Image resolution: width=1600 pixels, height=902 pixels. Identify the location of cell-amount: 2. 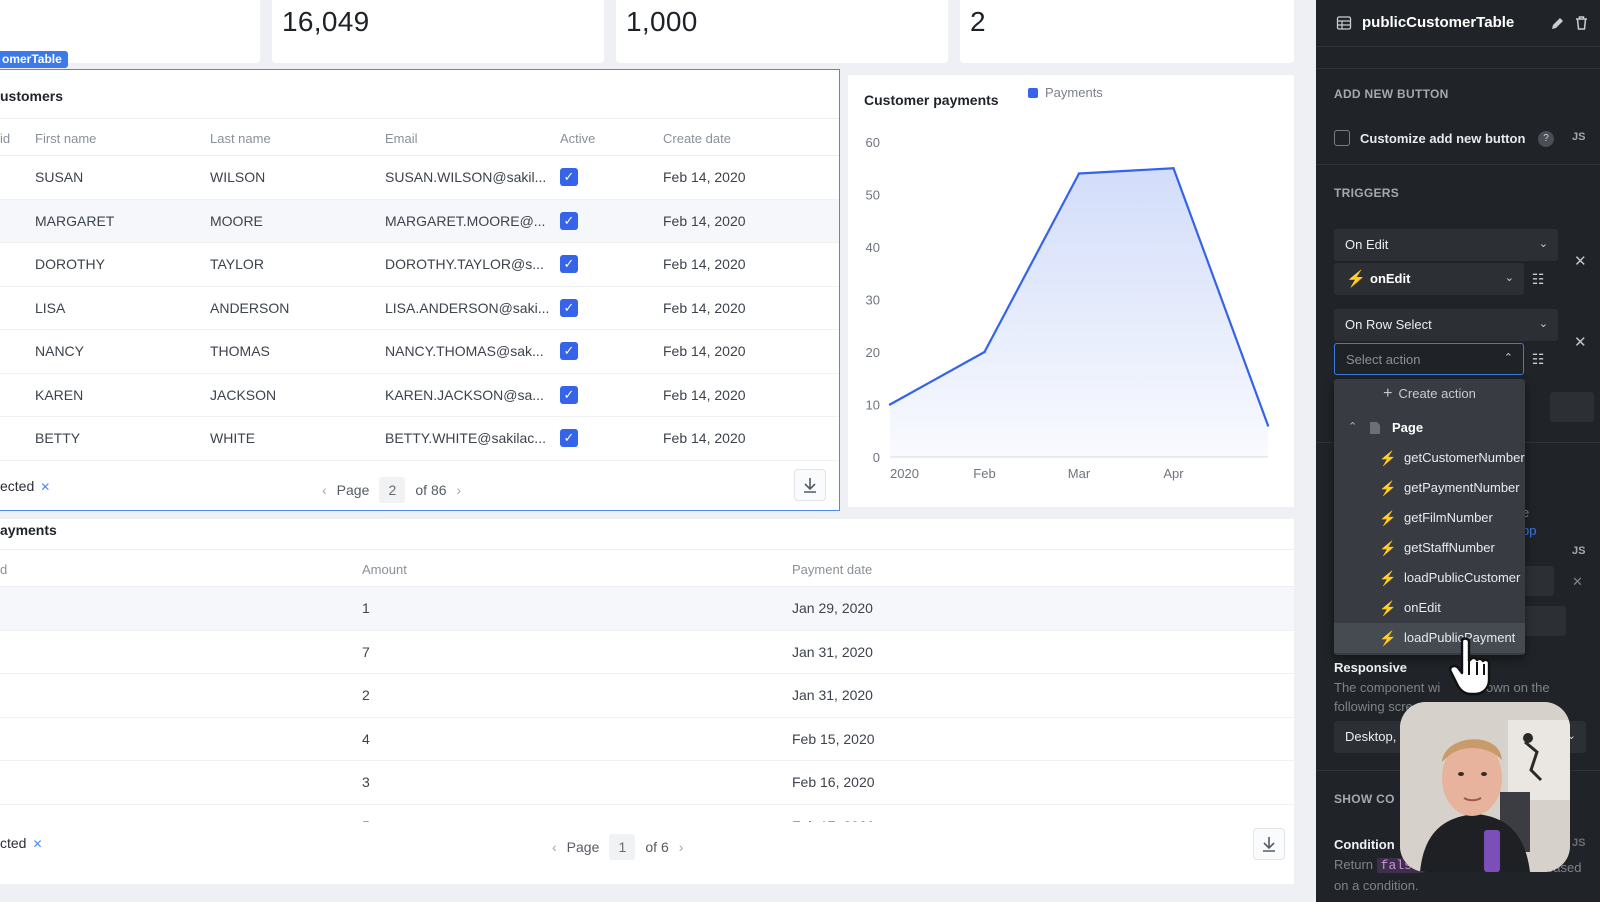
(366, 695).